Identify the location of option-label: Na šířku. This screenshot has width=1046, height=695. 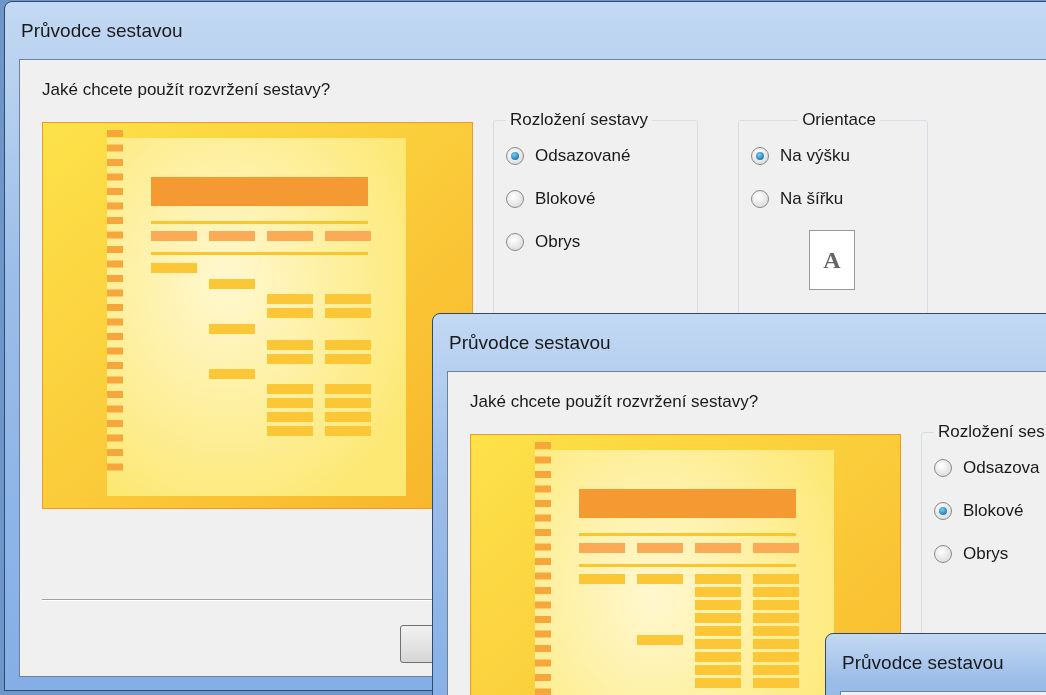
(812, 198).